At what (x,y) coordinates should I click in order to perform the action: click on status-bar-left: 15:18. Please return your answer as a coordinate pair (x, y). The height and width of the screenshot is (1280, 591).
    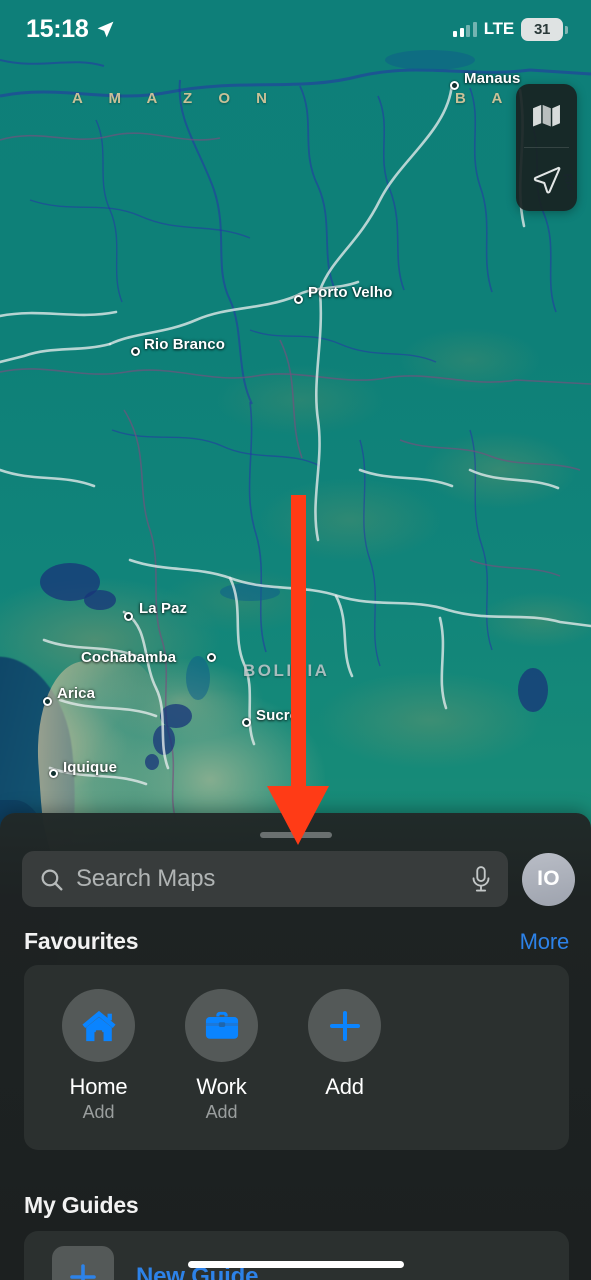
    Looking at the image, I should click on (70, 29).